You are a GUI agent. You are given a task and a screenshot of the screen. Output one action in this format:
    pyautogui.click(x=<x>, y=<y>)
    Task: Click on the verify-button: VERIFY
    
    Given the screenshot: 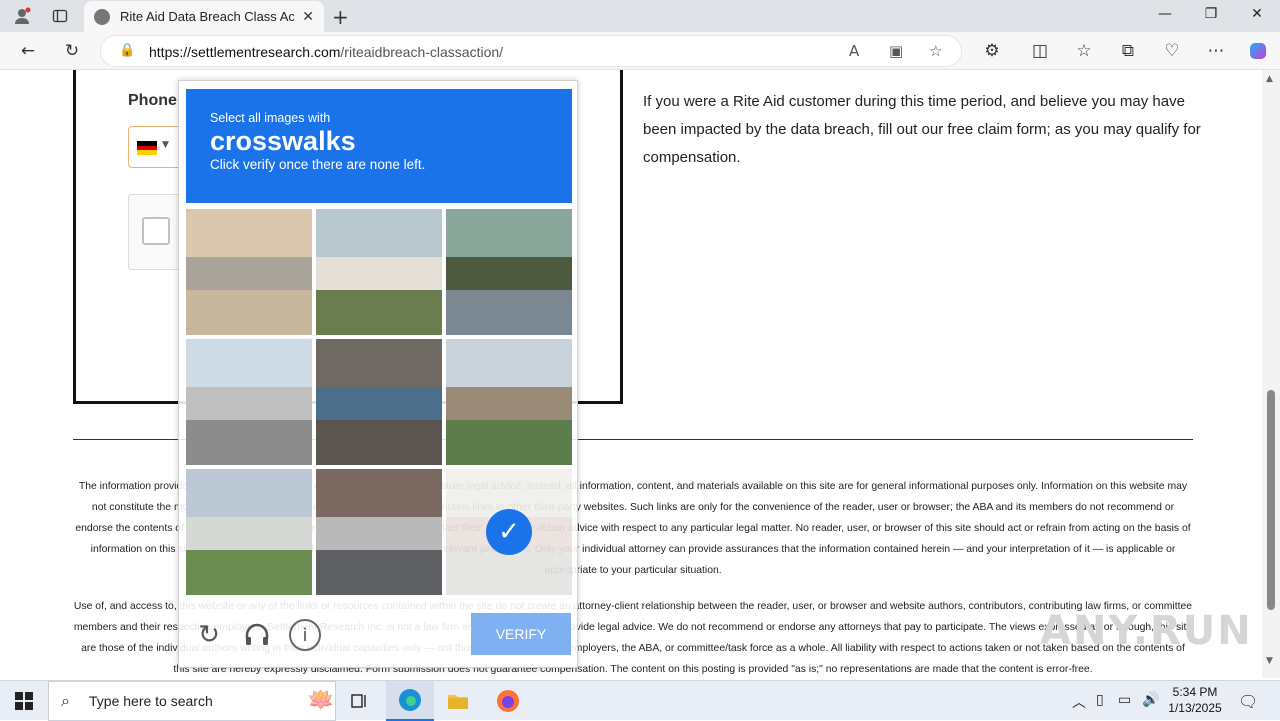 What is the action you would take?
    pyautogui.click(x=521, y=634)
    